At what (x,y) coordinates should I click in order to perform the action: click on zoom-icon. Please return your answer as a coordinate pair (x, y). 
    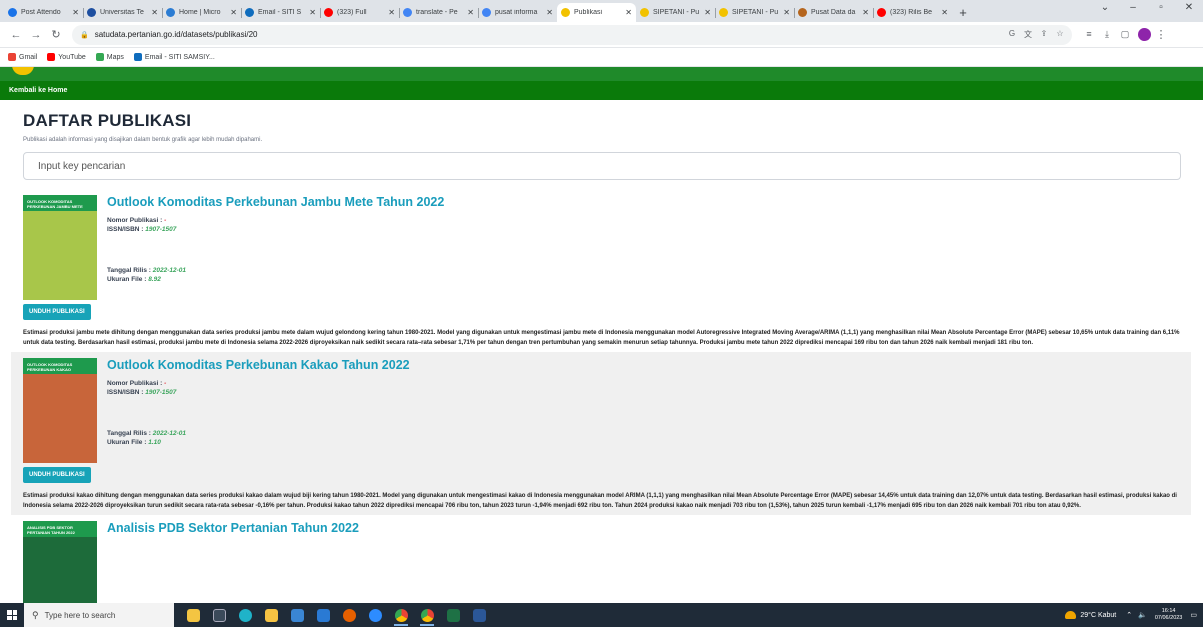
    Looking at the image, I should click on (375, 615).